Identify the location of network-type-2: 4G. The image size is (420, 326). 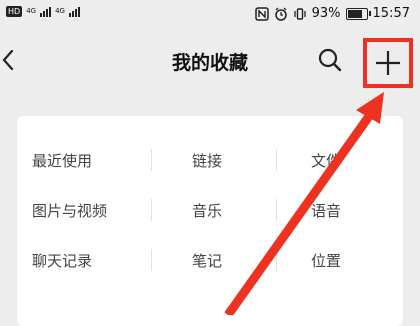
(60, 11).